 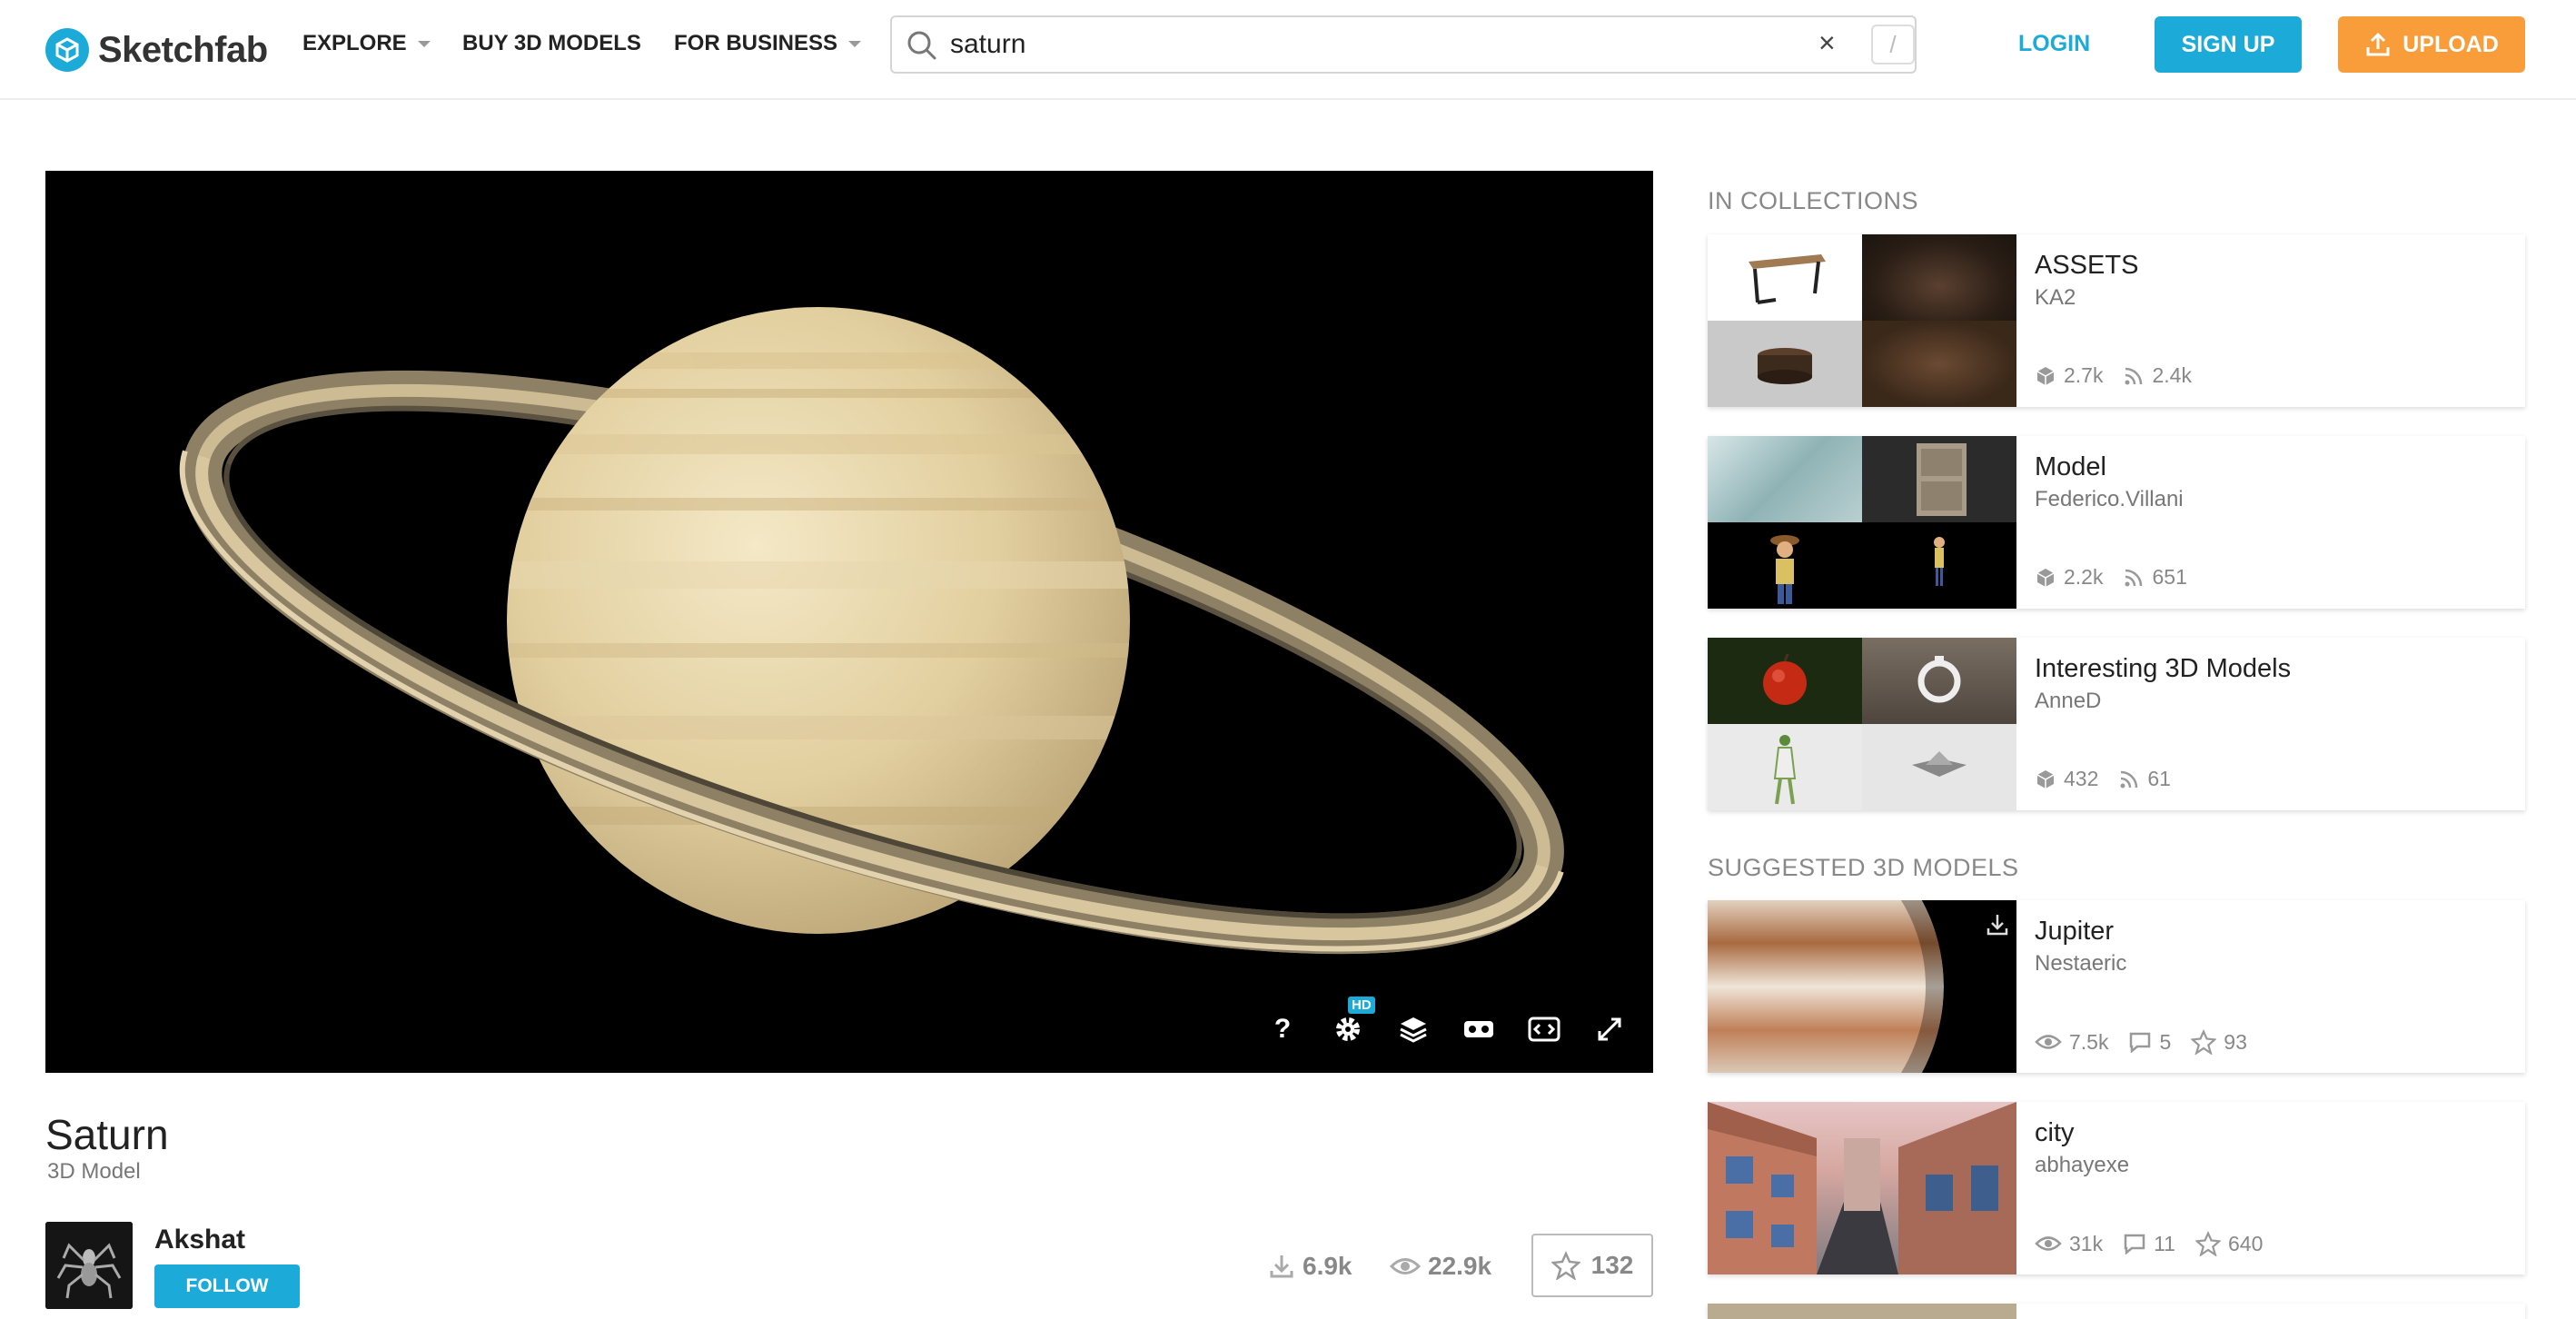 I want to click on like-count: 93, so click(x=2235, y=1041).